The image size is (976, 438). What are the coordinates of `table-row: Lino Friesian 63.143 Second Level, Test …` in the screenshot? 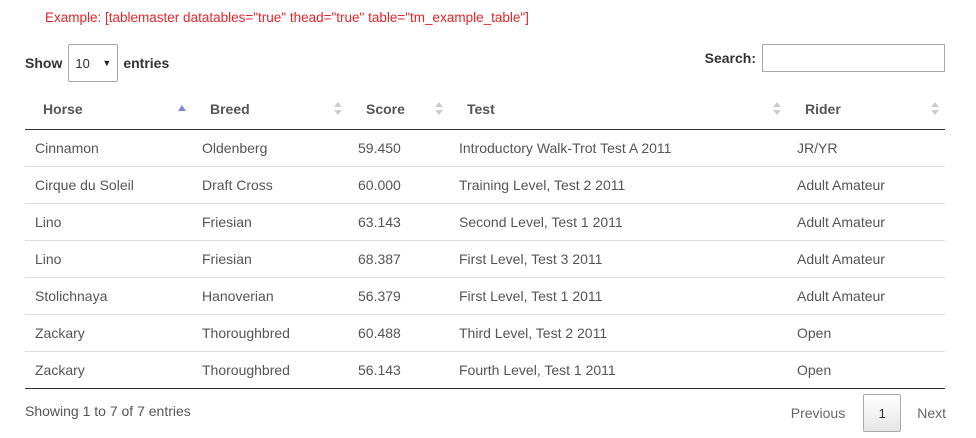 It's located at (485, 222).